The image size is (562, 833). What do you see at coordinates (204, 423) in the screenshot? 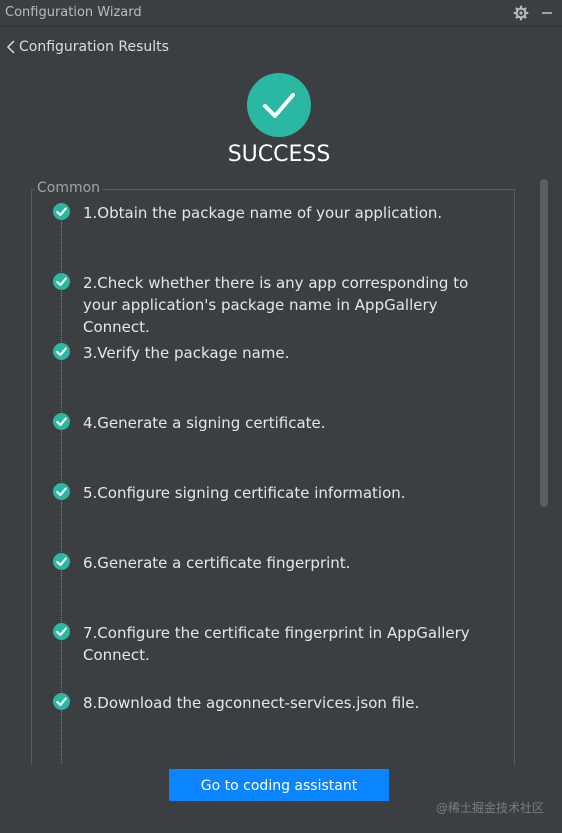
I see `step-4-label: 4.Generate a signing certificate.` at bounding box center [204, 423].